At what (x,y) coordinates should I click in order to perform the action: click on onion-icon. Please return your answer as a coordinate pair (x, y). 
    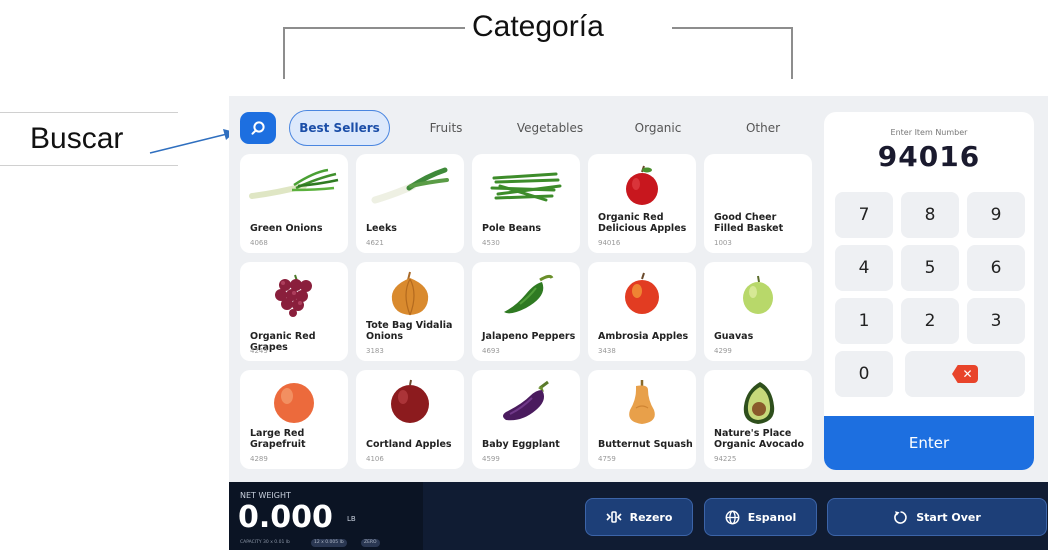
    Looking at the image, I should click on (410, 294).